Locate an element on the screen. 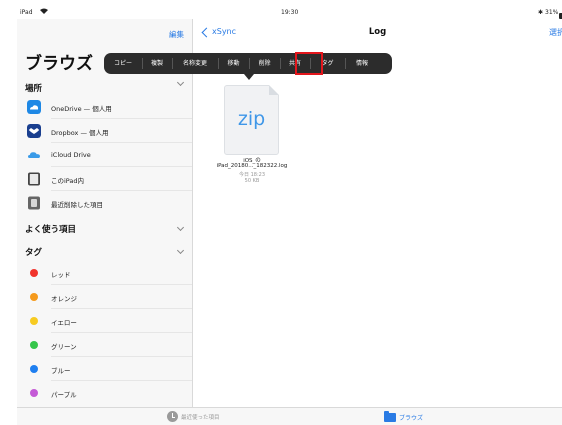  tag-item-yellow: イエロー is located at coordinates (104, 321).